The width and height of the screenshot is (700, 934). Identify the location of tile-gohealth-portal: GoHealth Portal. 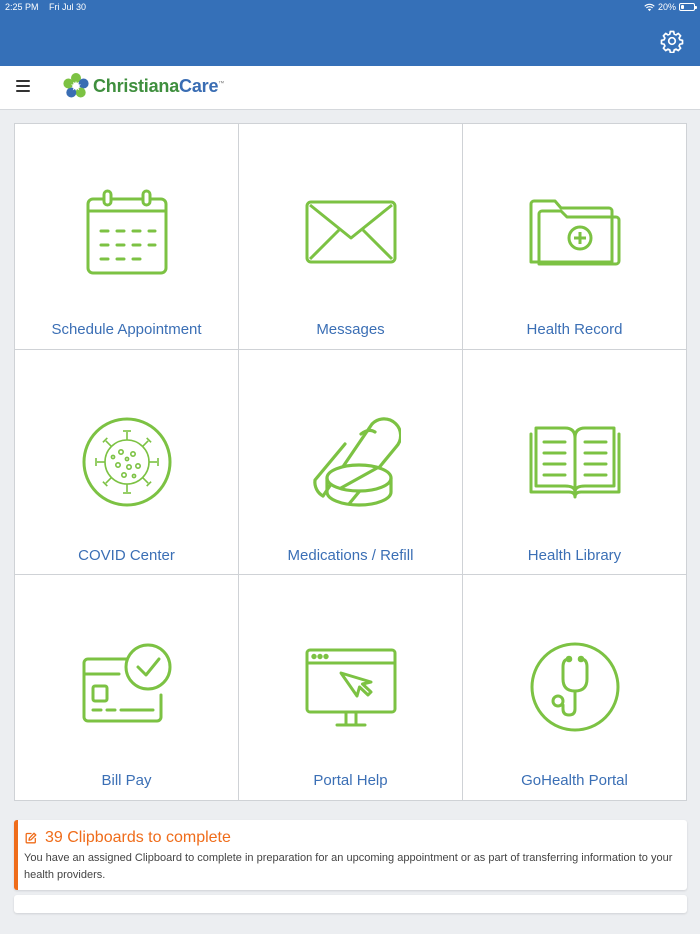
(574, 687).